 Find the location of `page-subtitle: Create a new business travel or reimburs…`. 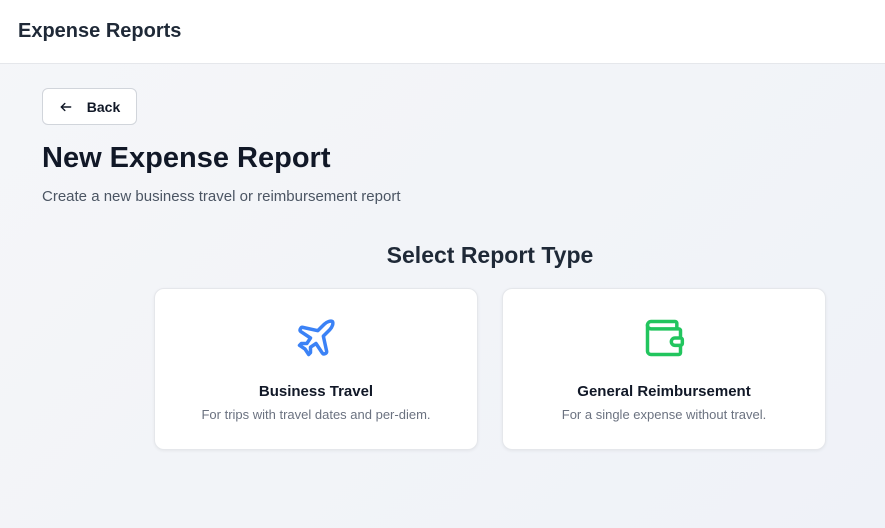

page-subtitle: Create a new business travel or reimburs… is located at coordinates (221, 196).